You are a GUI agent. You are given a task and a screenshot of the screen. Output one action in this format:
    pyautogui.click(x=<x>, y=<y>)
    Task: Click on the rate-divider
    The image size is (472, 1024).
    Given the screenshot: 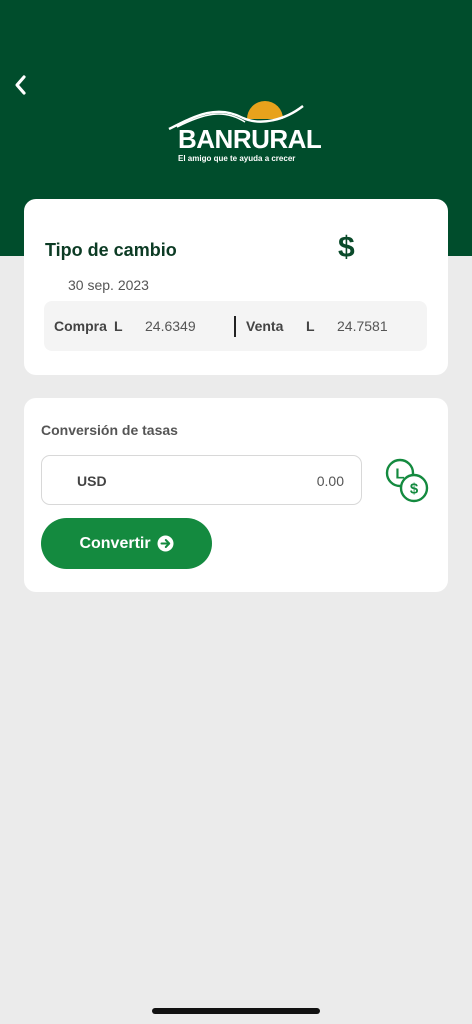 What is the action you would take?
    pyautogui.click(x=235, y=326)
    